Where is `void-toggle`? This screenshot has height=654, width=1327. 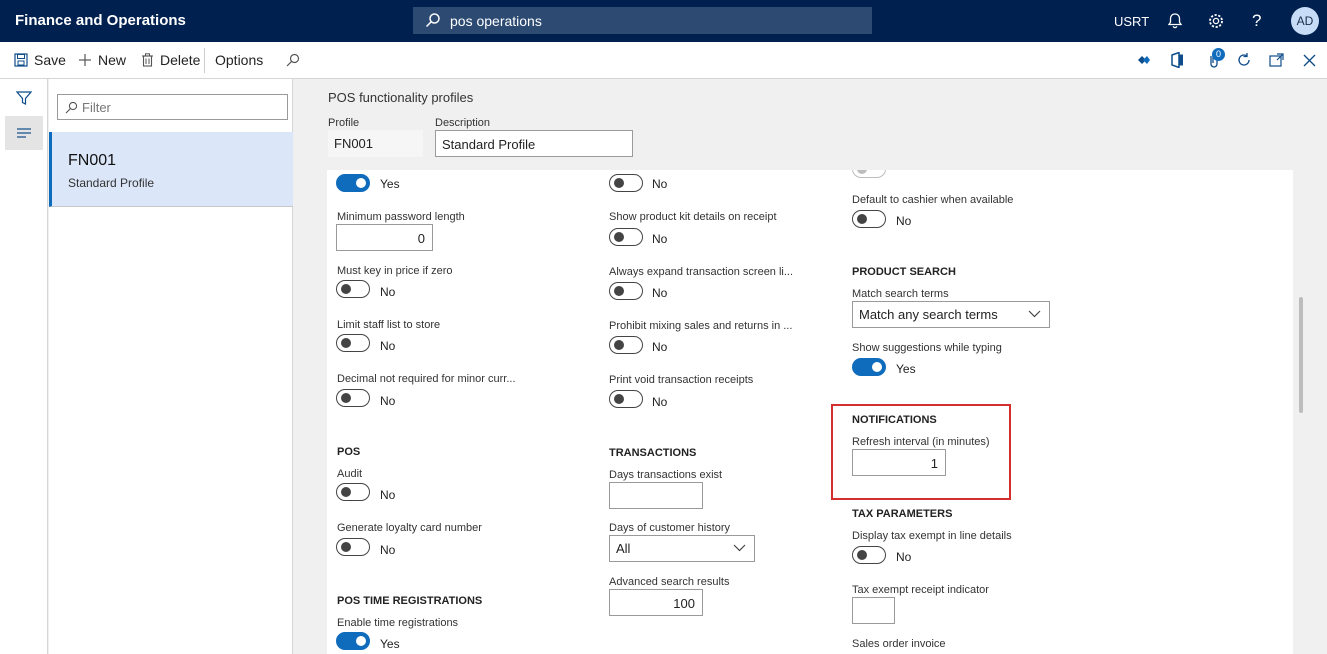
void-toggle is located at coordinates (626, 399).